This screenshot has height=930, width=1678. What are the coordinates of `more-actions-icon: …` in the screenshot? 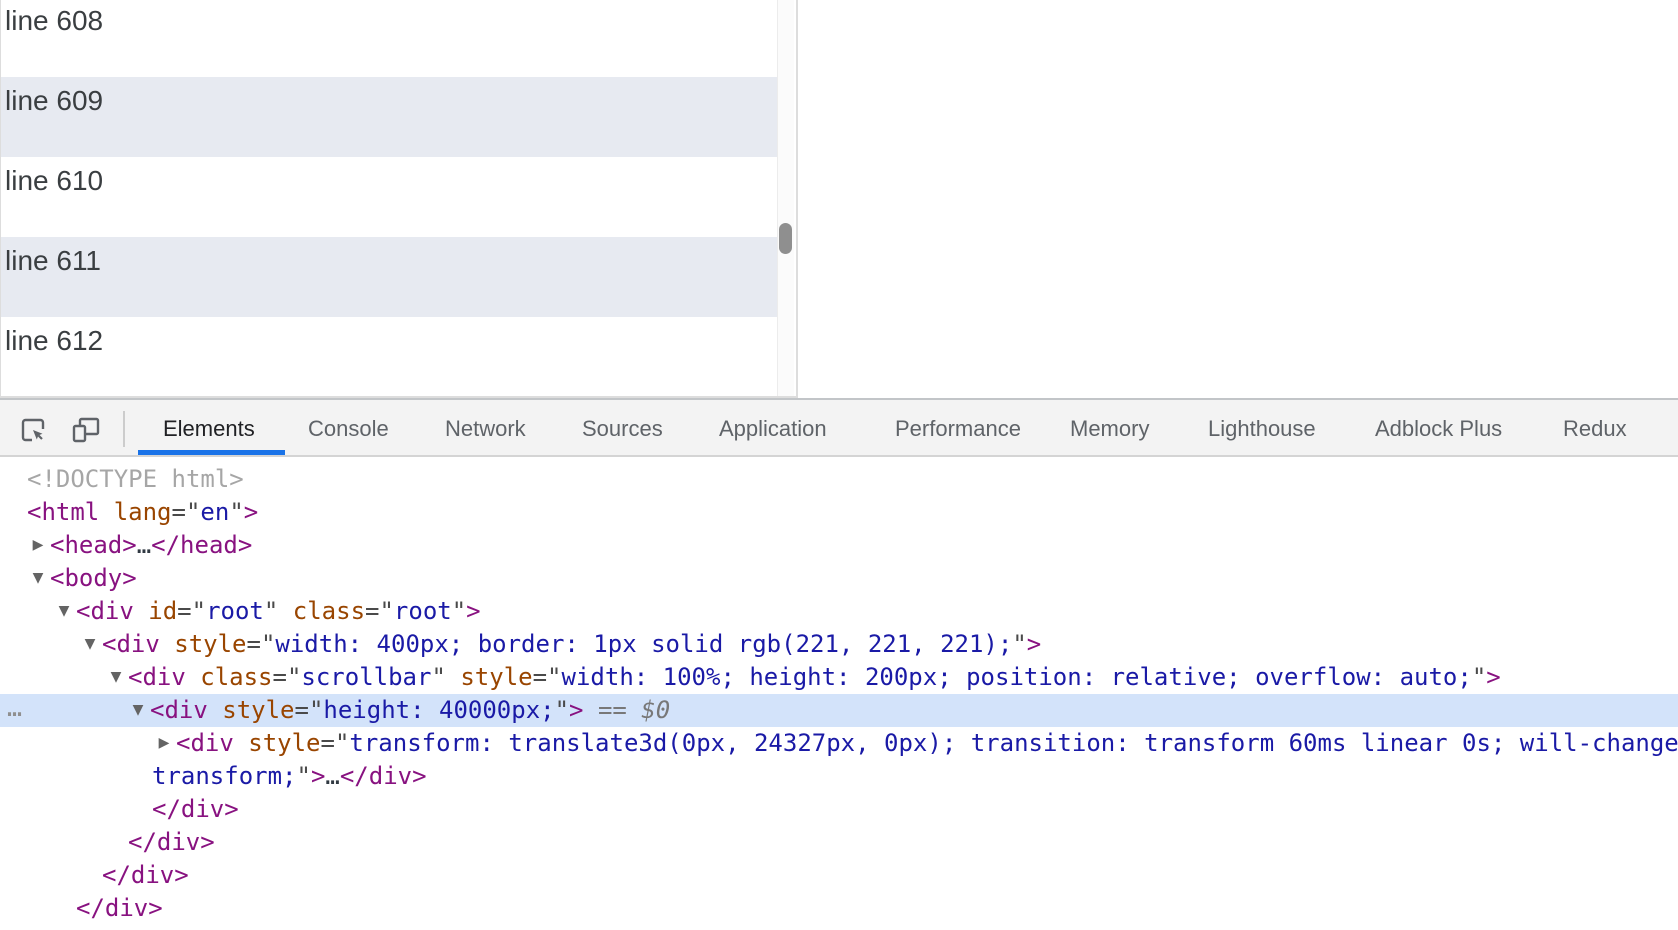 It's located at (14, 707).